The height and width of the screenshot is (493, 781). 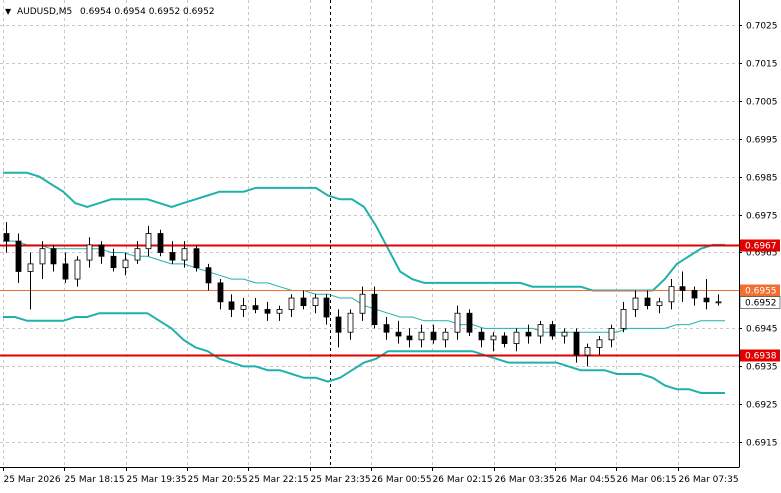 What do you see at coordinates (44, 12) in the screenshot?
I see `symbol-timeframe: AUDUSD,M5` at bounding box center [44, 12].